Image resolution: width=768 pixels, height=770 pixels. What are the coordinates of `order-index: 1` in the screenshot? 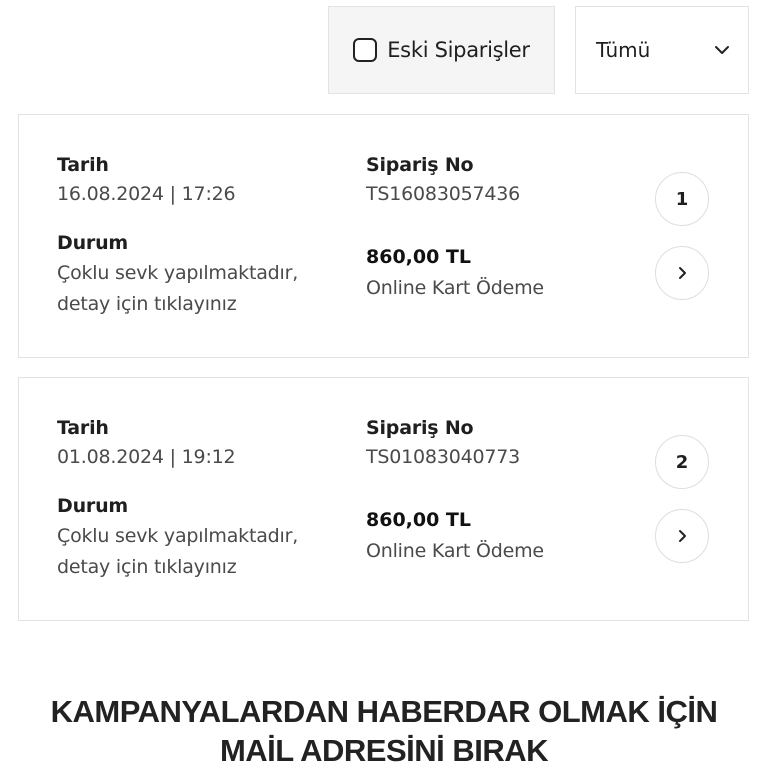 It's located at (682, 199).